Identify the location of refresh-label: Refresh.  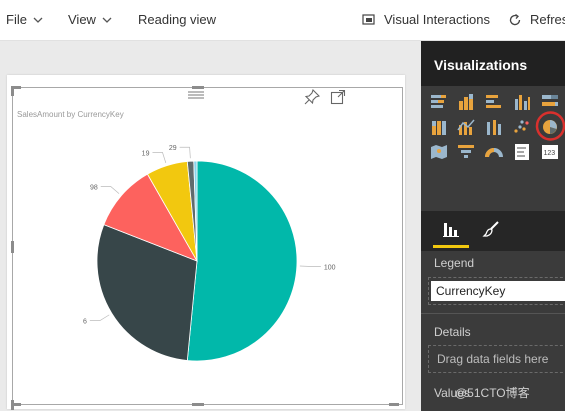
(547, 19).